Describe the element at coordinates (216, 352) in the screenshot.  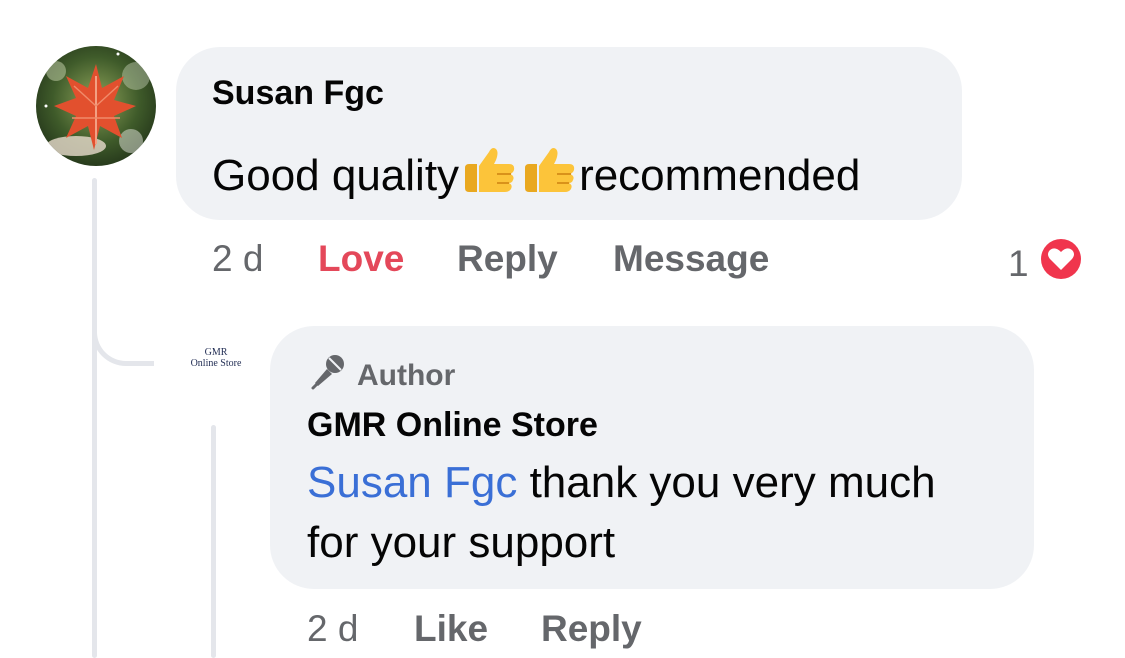
I see `page-logo-line1: GMR` at that location.